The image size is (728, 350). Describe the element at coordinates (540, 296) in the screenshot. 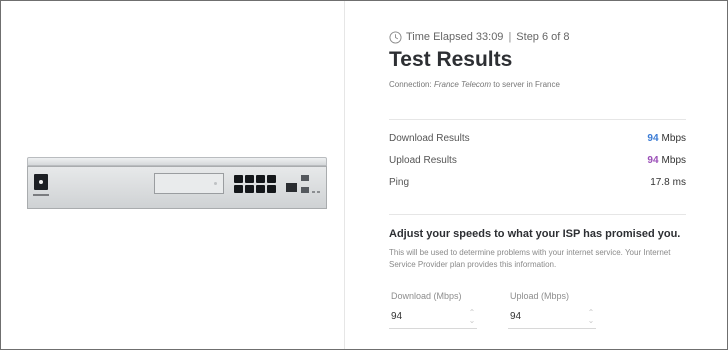

I see `upload-field-label: Upload (Mbps)` at that location.